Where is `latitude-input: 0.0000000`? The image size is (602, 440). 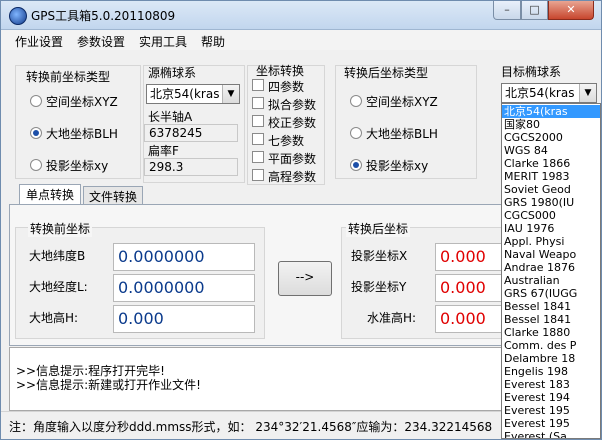
latitude-input: 0.0000000 is located at coordinates (184, 257).